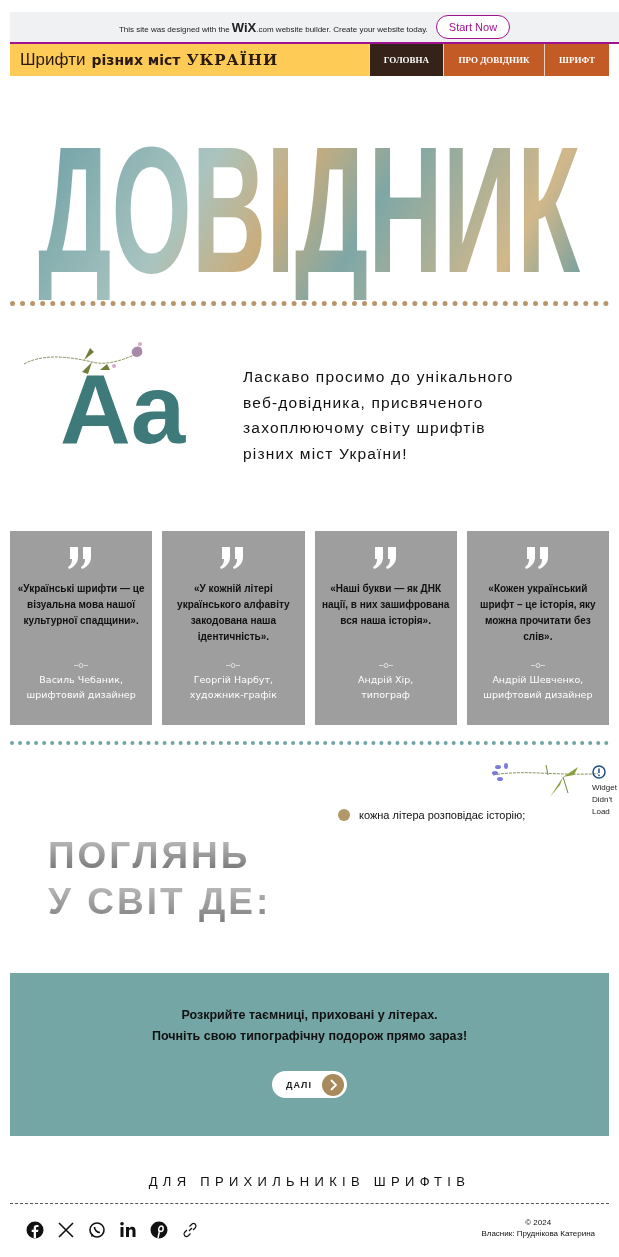 The height and width of the screenshot is (1257, 619). What do you see at coordinates (273, 27) in the screenshot?
I see `banner-text: This site was designed with the WiX.com website builder. Create your website today.` at bounding box center [273, 27].